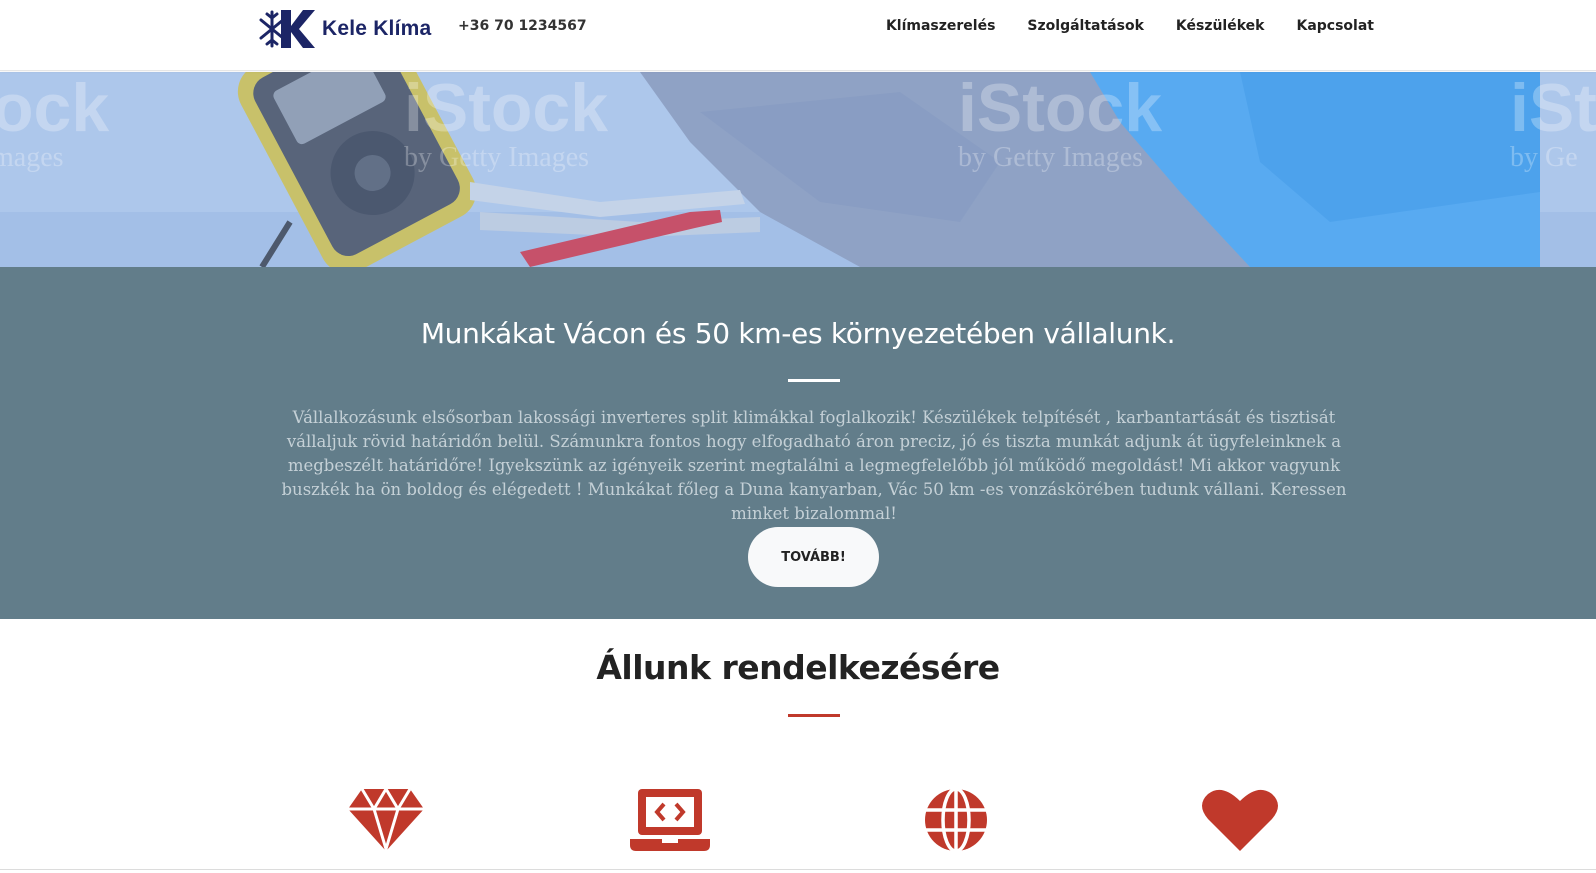  What do you see at coordinates (1085, 26) in the screenshot?
I see `nav-item-szolgaltatasok: Szolgáltatások` at bounding box center [1085, 26].